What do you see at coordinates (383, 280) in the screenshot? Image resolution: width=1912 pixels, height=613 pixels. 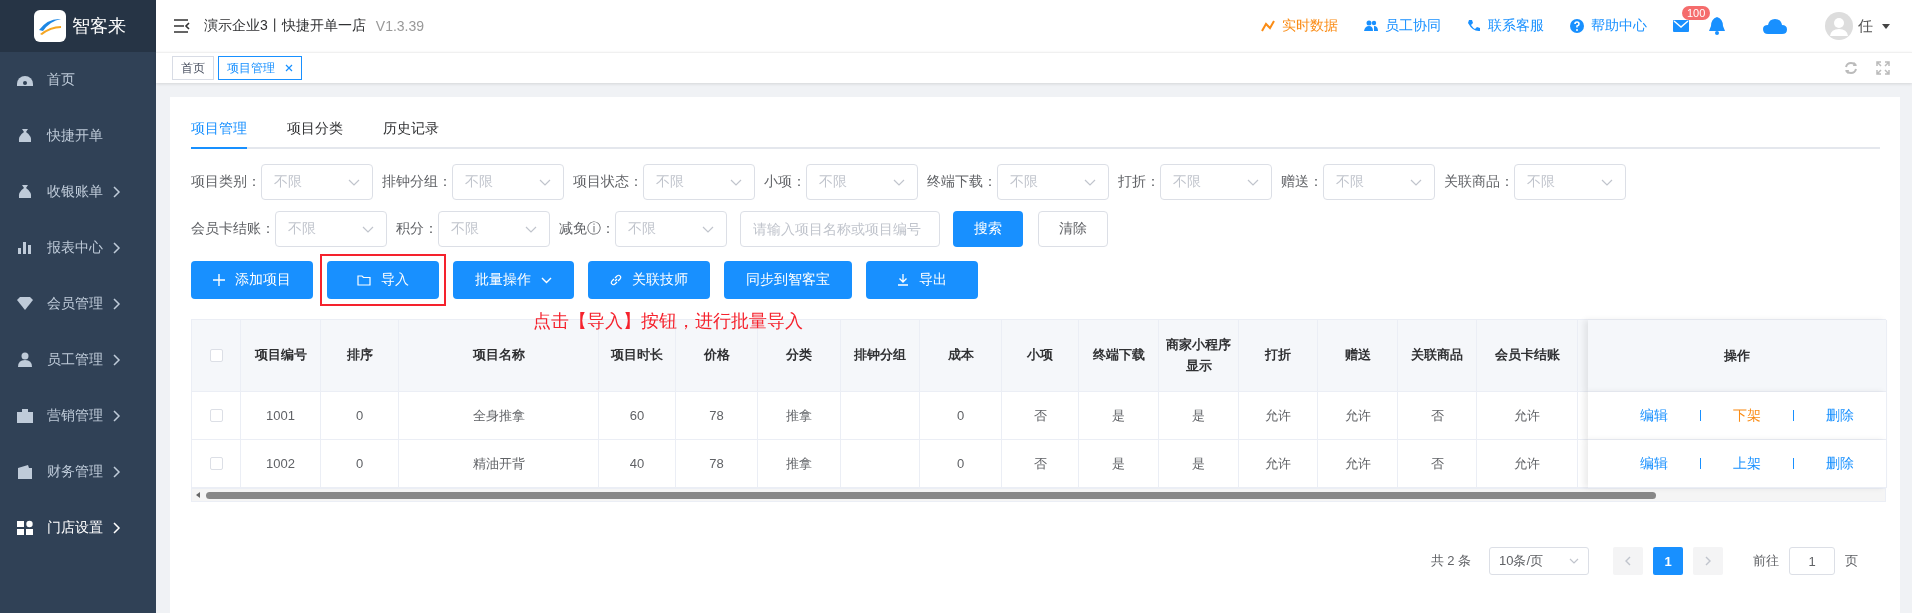 I see `action-button: 导入` at bounding box center [383, 280].